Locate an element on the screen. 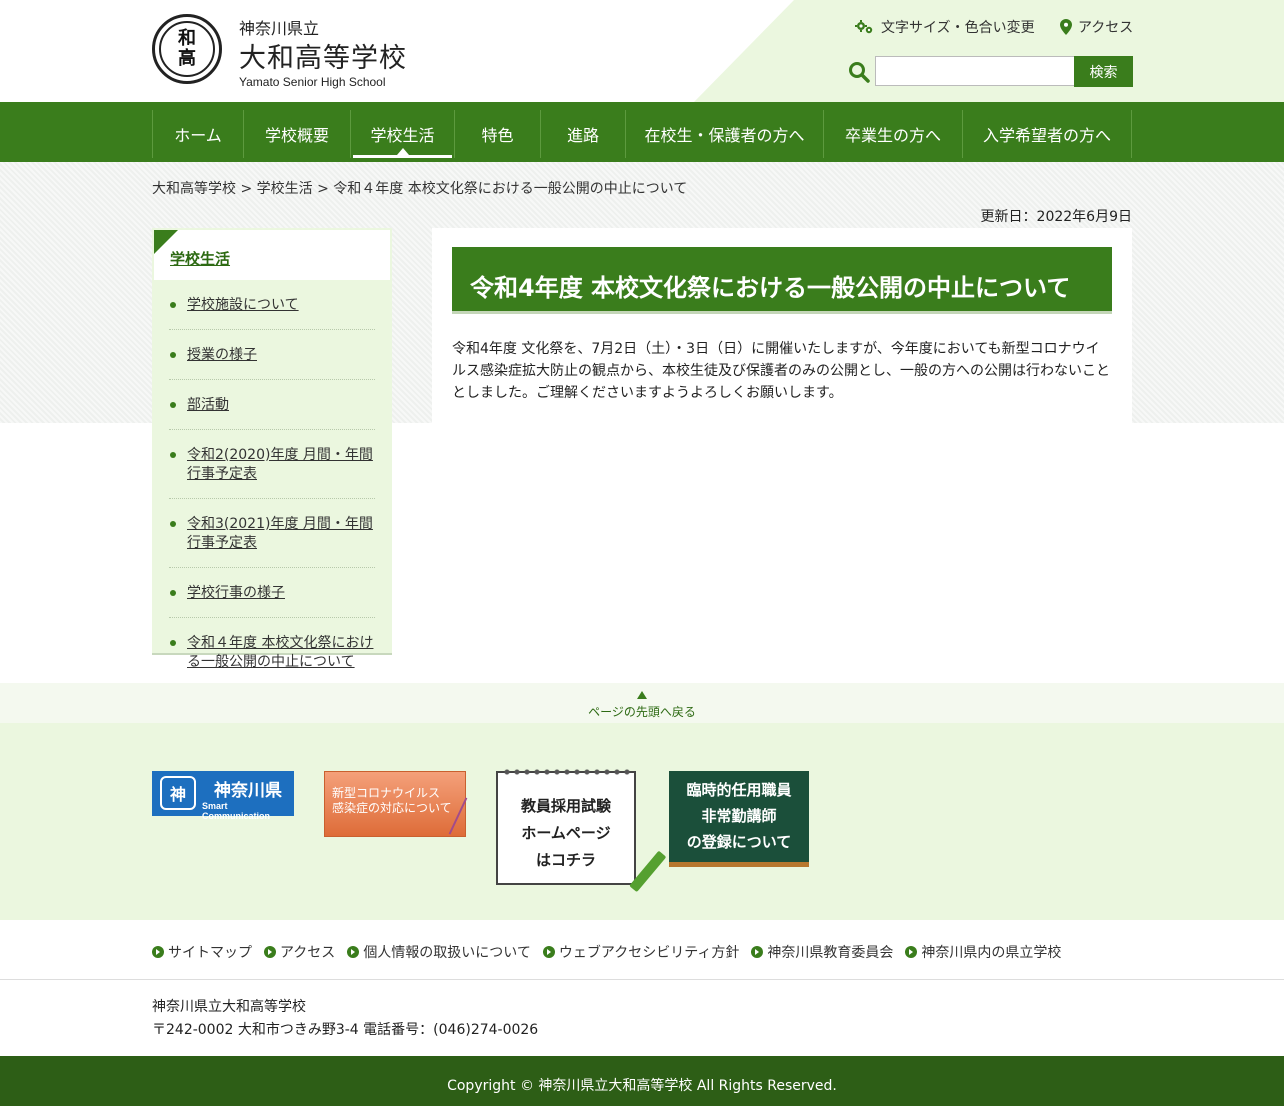  footer-link-label: 神奈川県内の県立学校 is located at coordinates (991, 953).